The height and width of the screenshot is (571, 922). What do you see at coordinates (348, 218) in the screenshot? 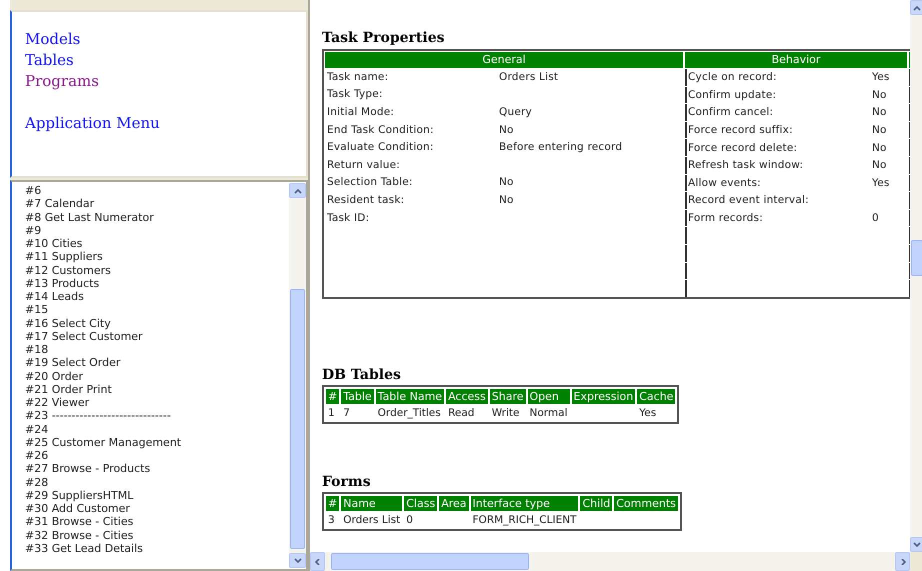
I see `property-label: Task ID:` at bounding box center [348, 218].